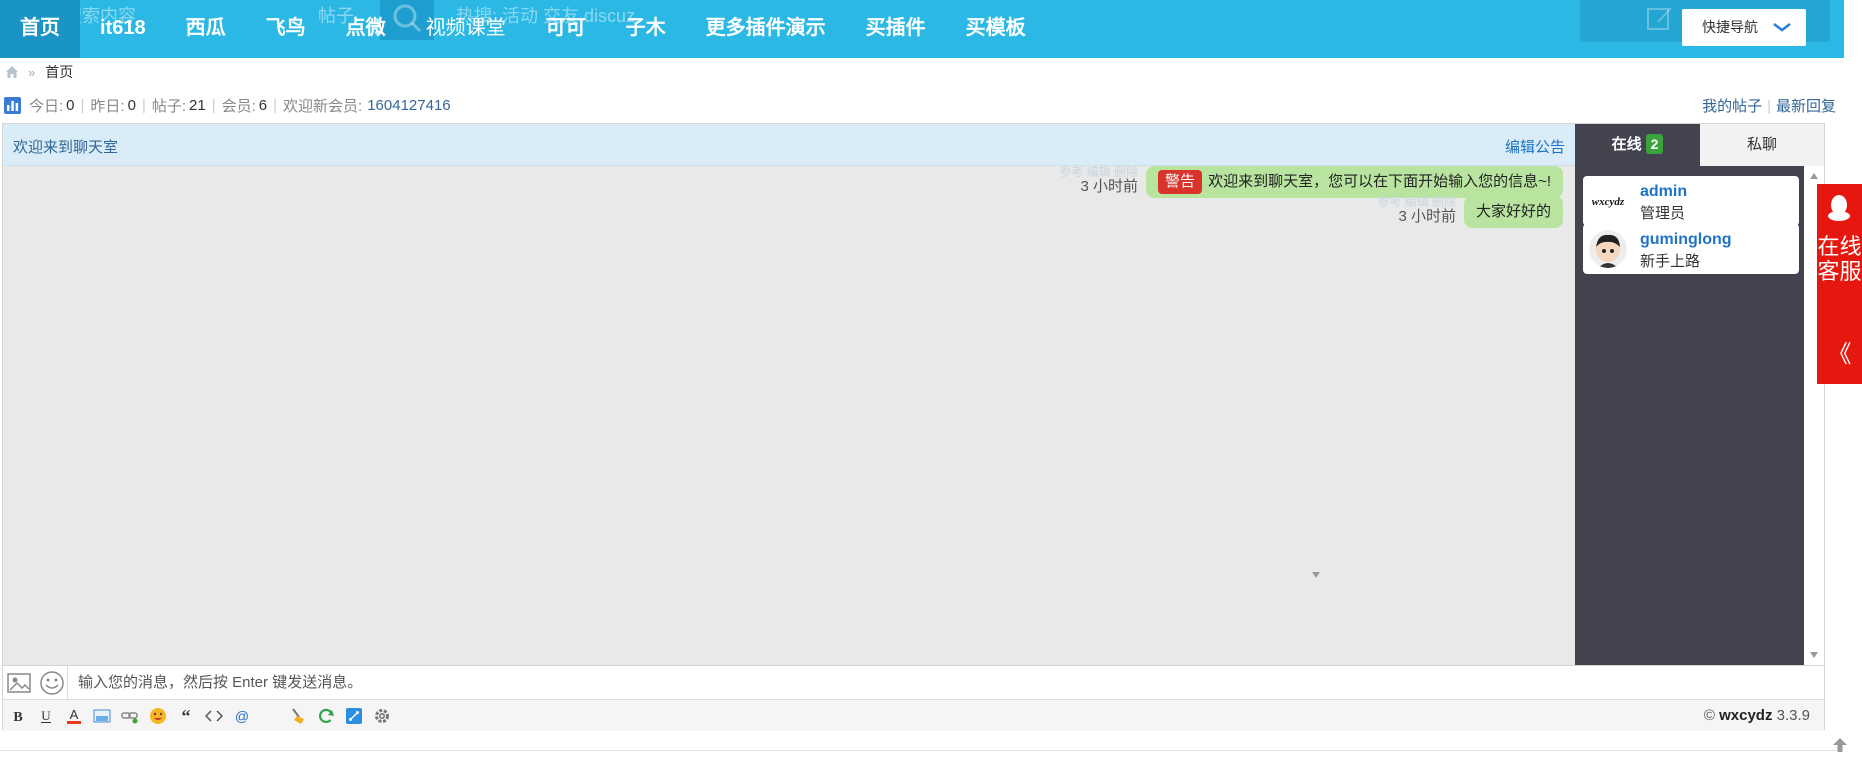 This screenshot has height=762, width=1862. I want to click on image-icon, so click(102, 716).